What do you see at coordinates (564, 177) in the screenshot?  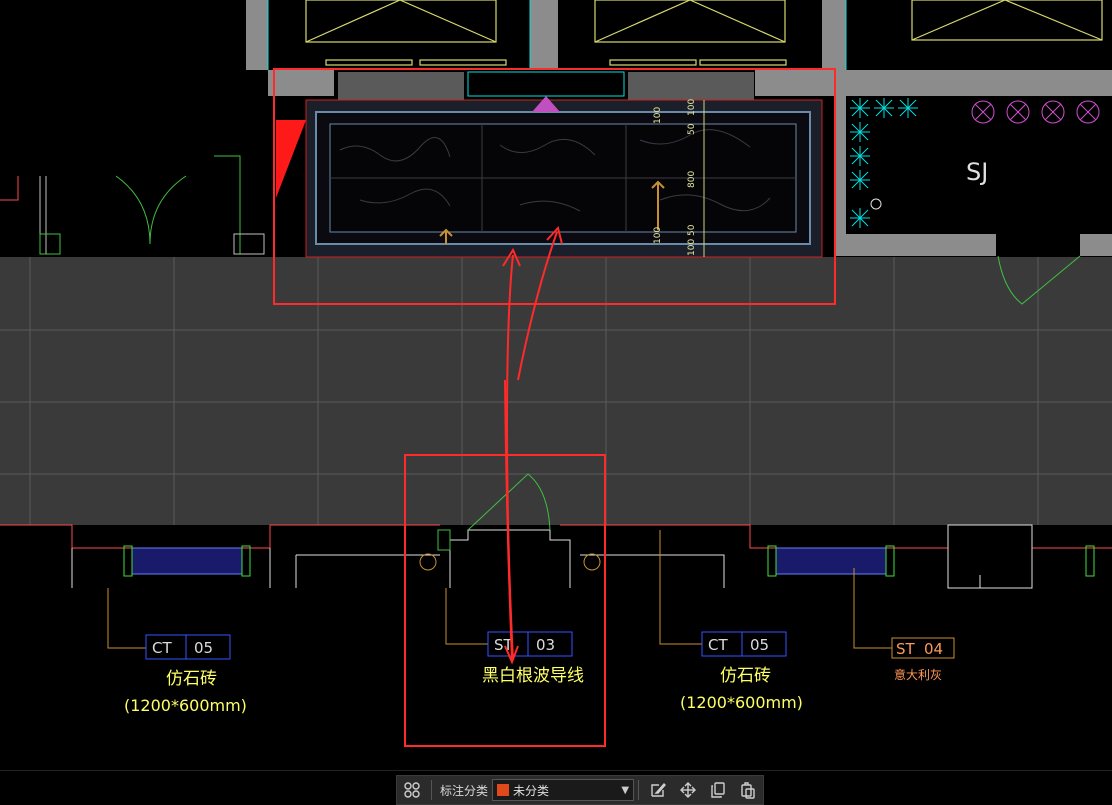 I see `marble-panel` at bounding box center [564, 177].